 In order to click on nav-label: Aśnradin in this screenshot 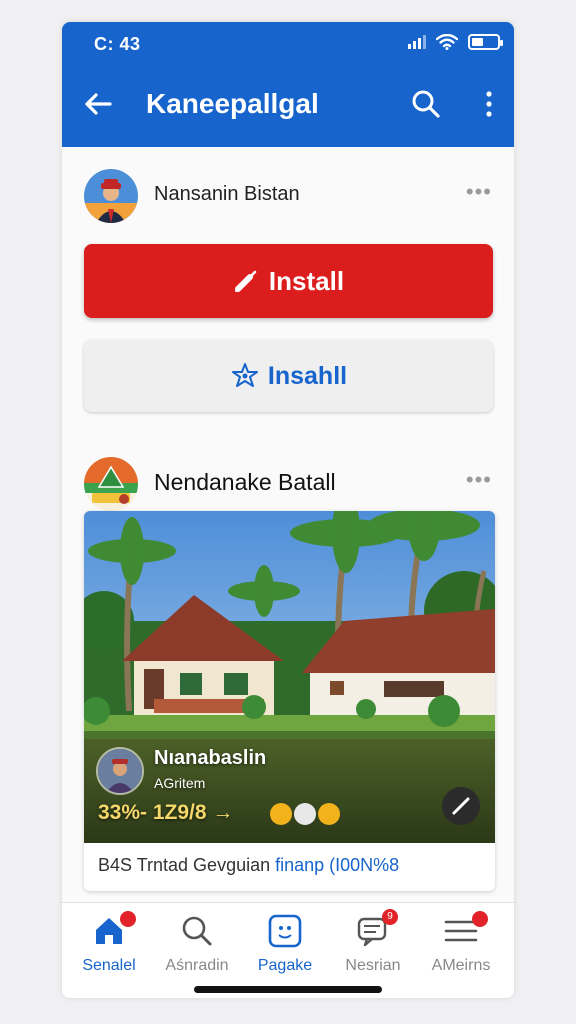, I will do `click(197, 965)`.